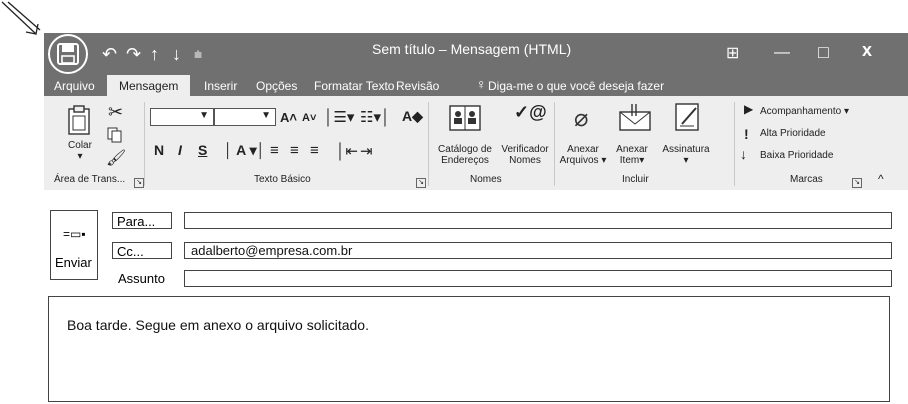 The image size is (908, 404). Describe the element at coordinates (115, 135) in the screenshot. I see `copy-icon` at that location.